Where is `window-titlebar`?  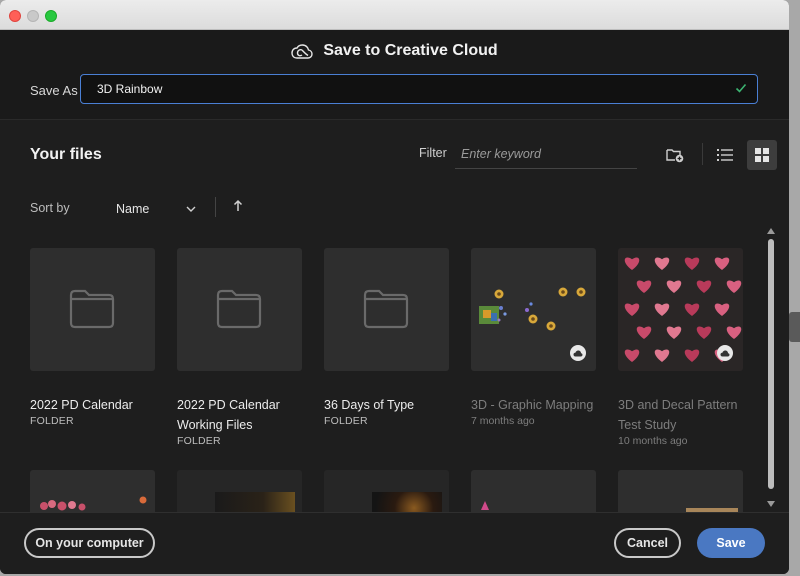 window-titlebar is located at coordinates (394, 15).